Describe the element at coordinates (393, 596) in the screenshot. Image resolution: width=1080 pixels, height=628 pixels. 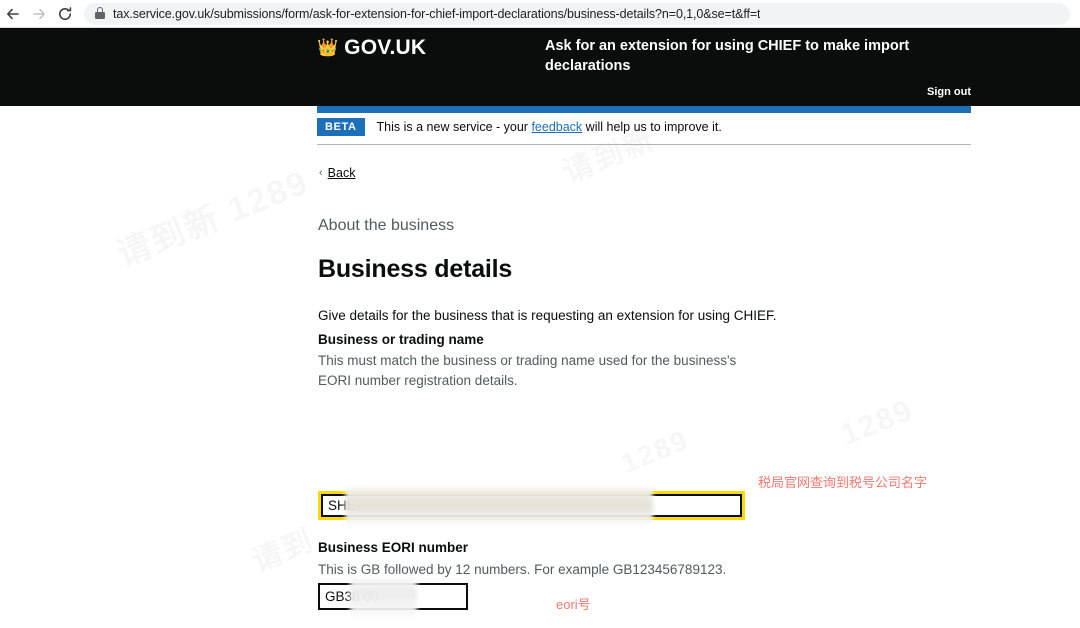
I see `eori-input: GB38 00` at that location.